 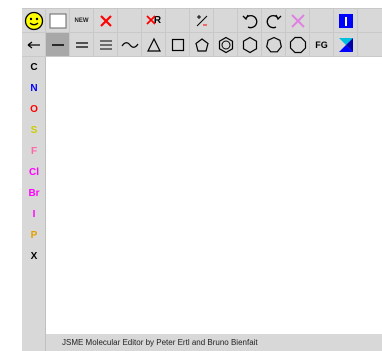 I want to click on atom-button-cl: Cl, so click(x=34, y=172).